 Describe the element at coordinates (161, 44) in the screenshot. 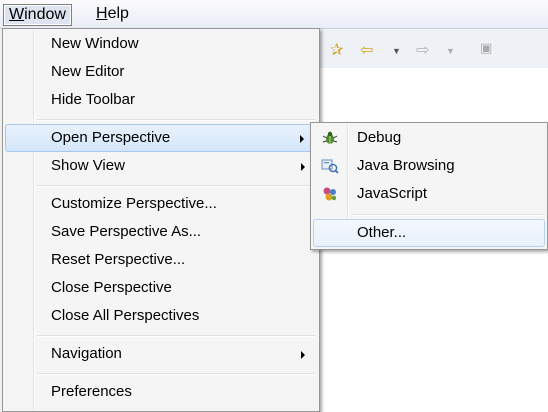

I see `menu-item-new-window: New Window` at that location.